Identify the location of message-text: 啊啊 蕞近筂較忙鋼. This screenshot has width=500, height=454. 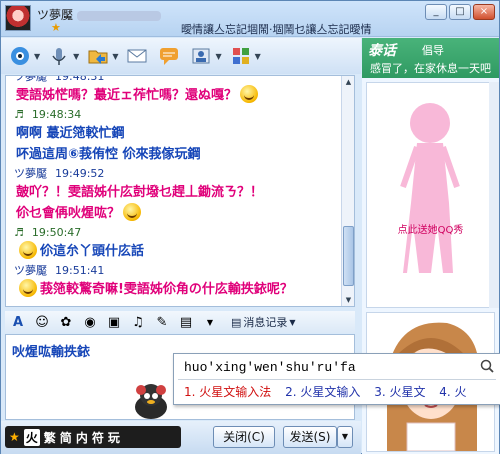
(70, 133).